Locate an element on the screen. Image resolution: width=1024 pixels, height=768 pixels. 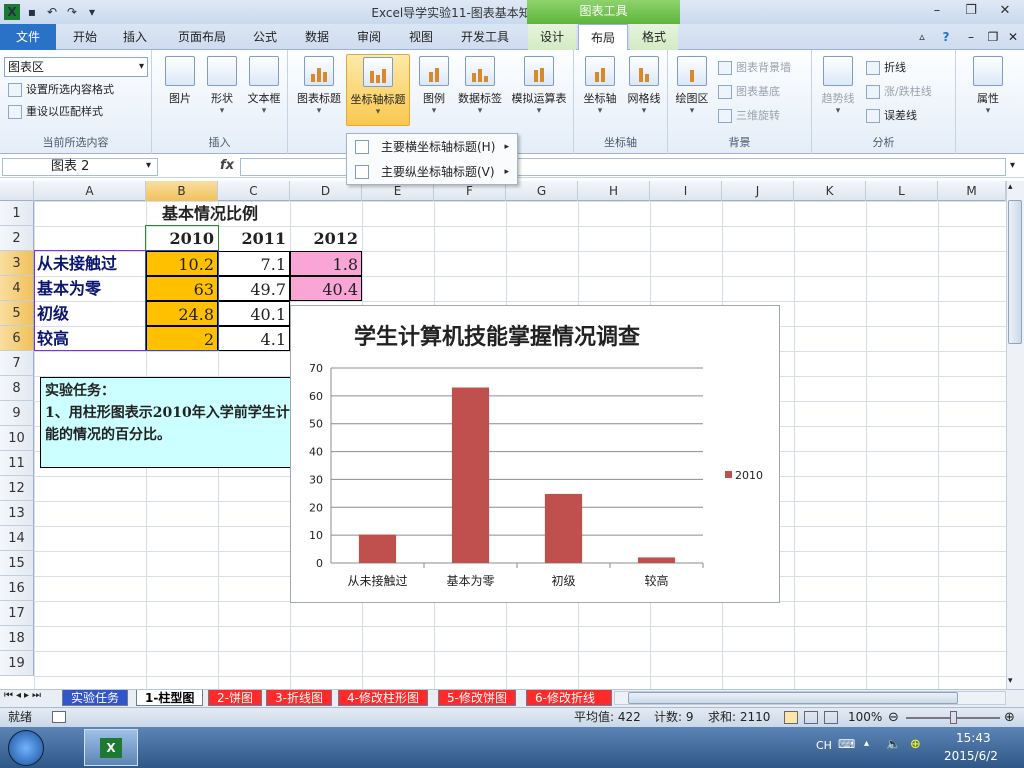
row-header: 10 is located at coordinates (17, 438).